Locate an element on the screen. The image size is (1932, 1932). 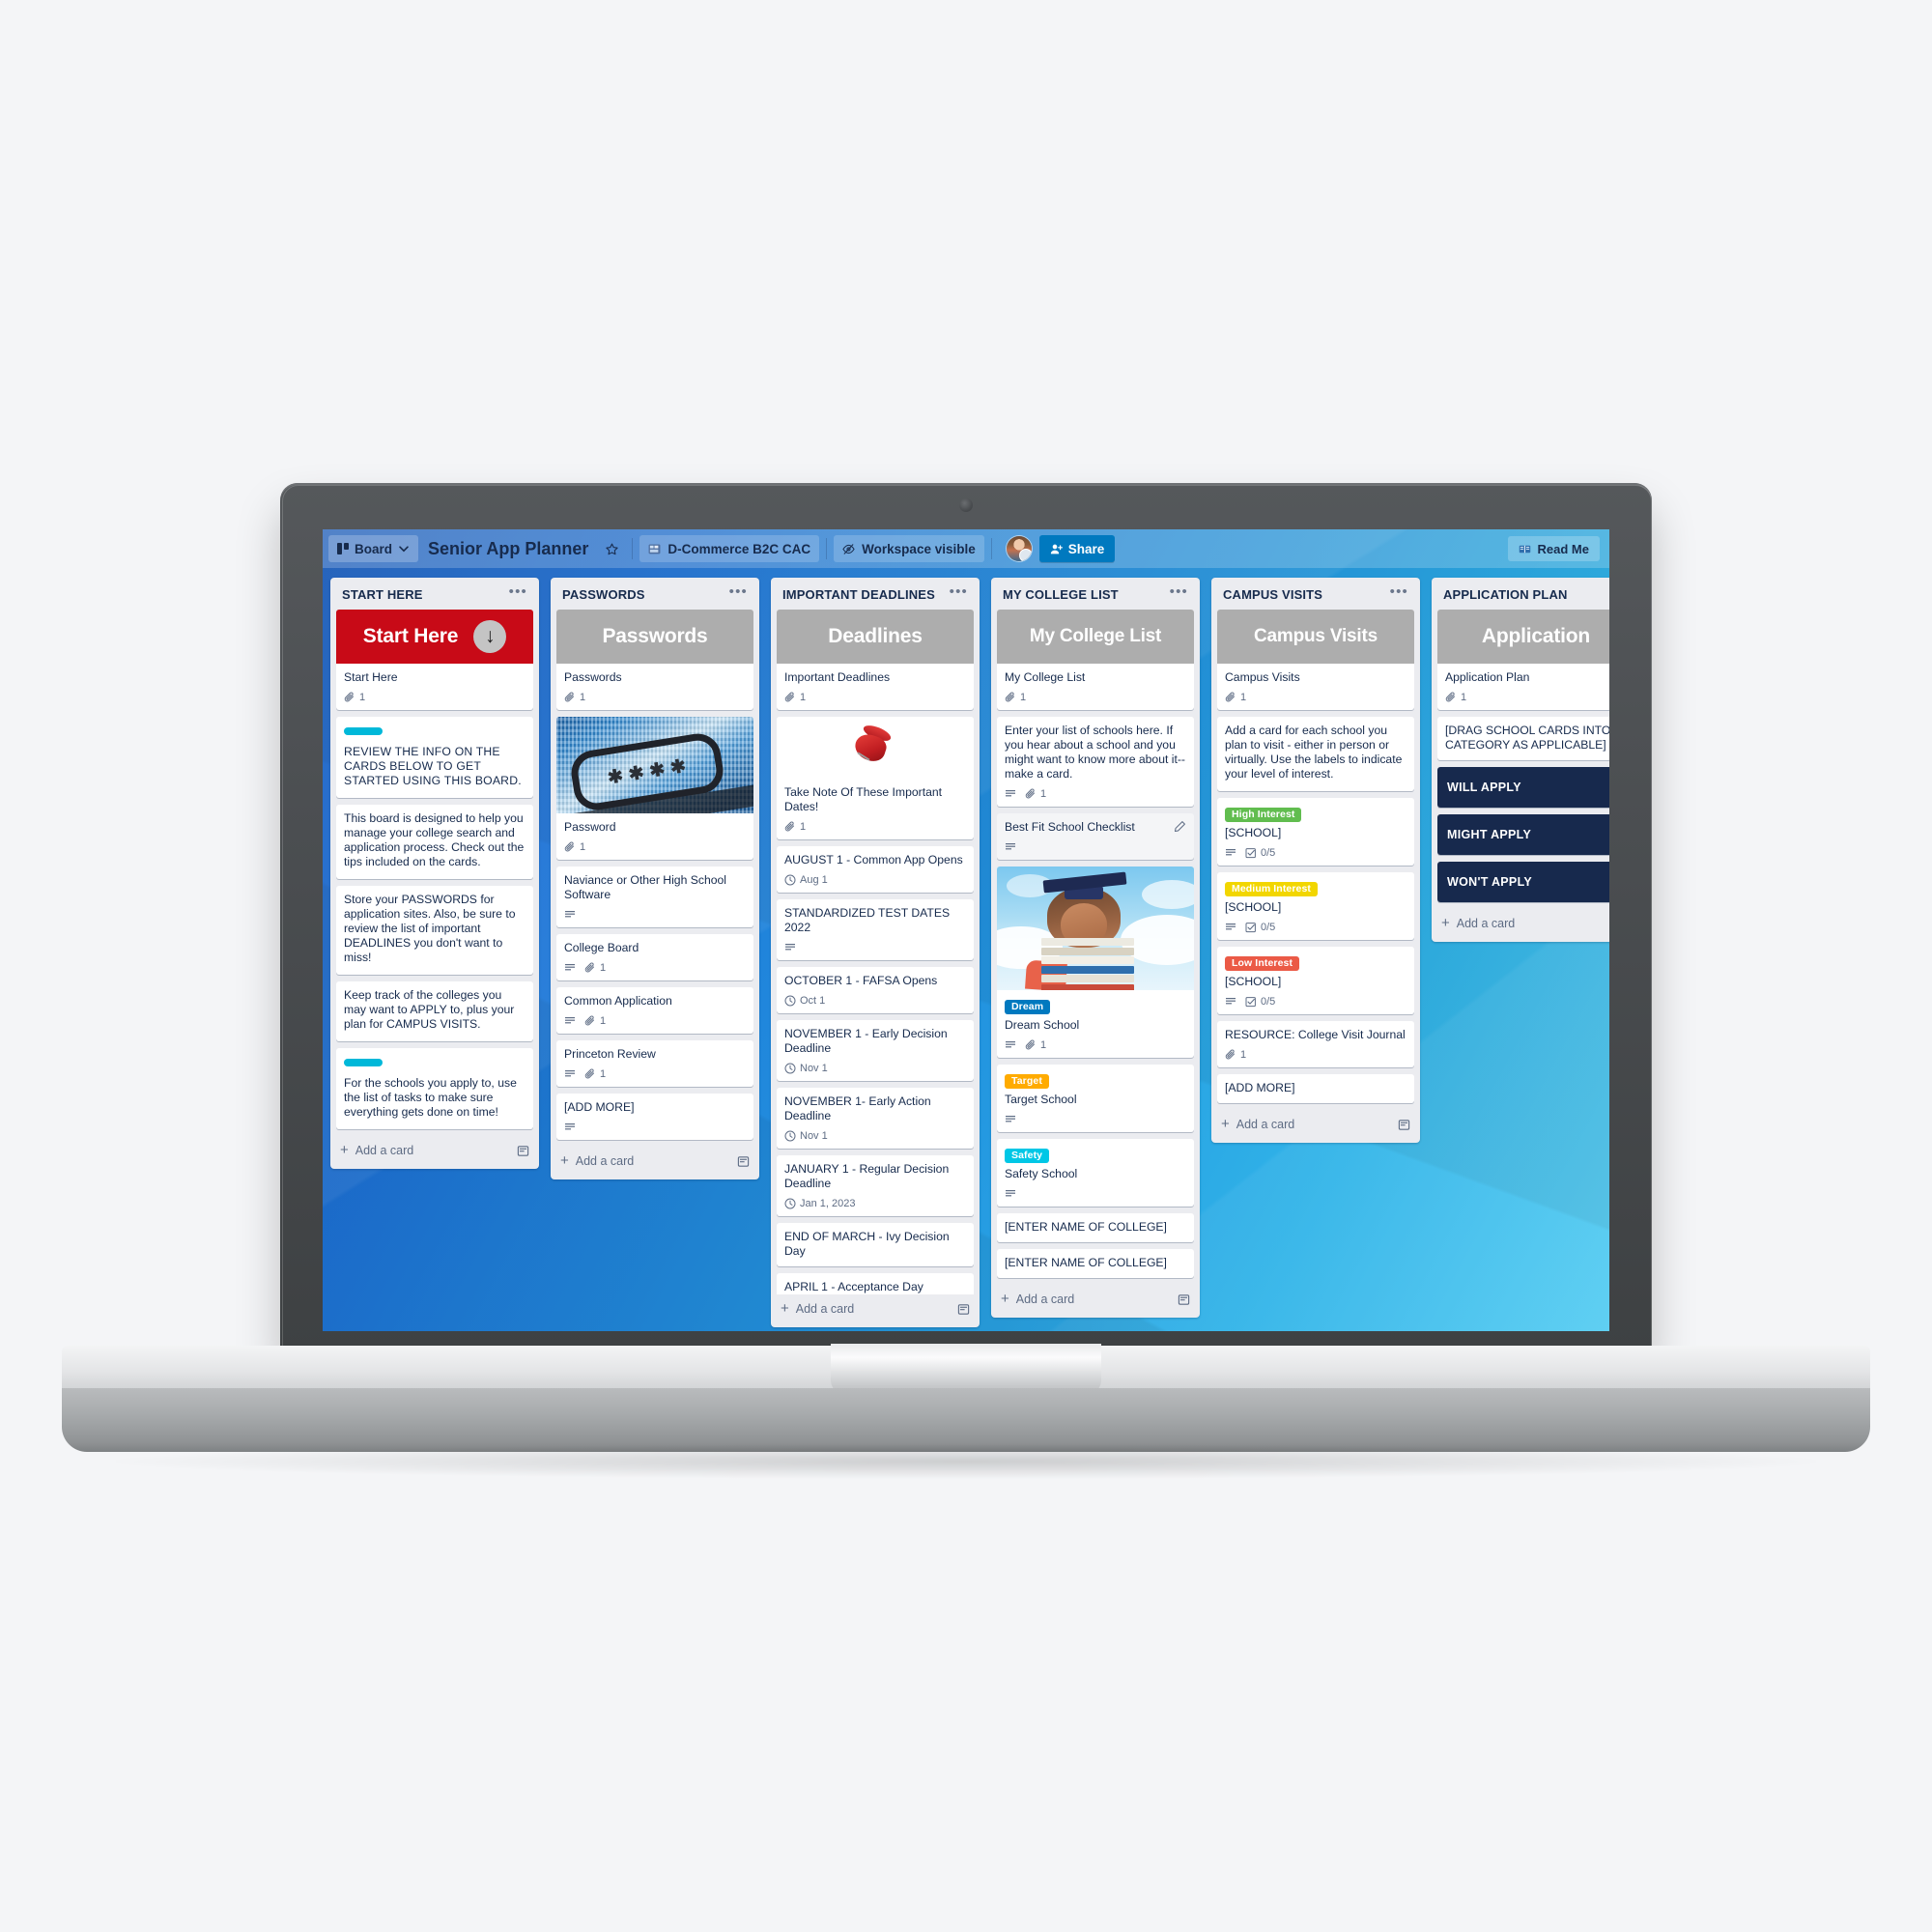
card-start-here: Start Here ↓ Start Here 1 is located at coordinates (434, 660).